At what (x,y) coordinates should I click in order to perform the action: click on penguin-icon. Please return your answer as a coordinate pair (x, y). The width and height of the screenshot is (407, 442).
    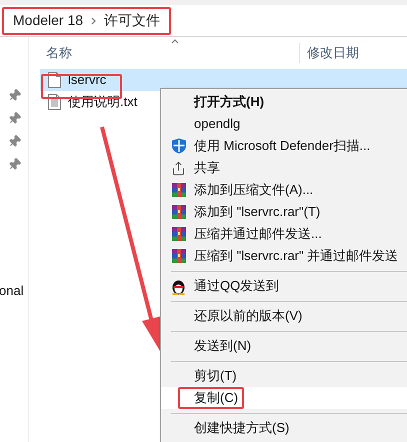
    Looking at the image, I should click on (178, 286).